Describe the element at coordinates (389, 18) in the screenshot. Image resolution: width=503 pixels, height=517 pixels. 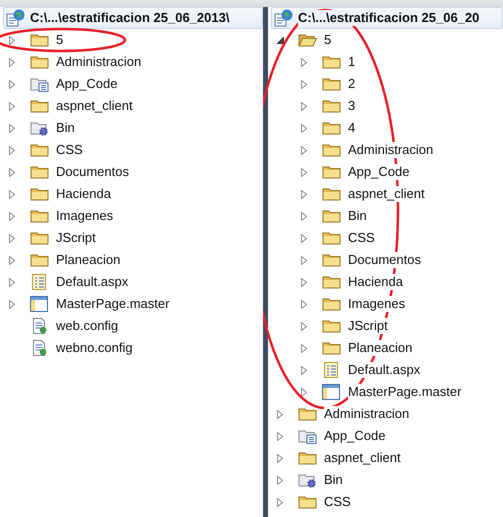
I see `project-name: C:\...\estratificacion 25_06_20` at that location.